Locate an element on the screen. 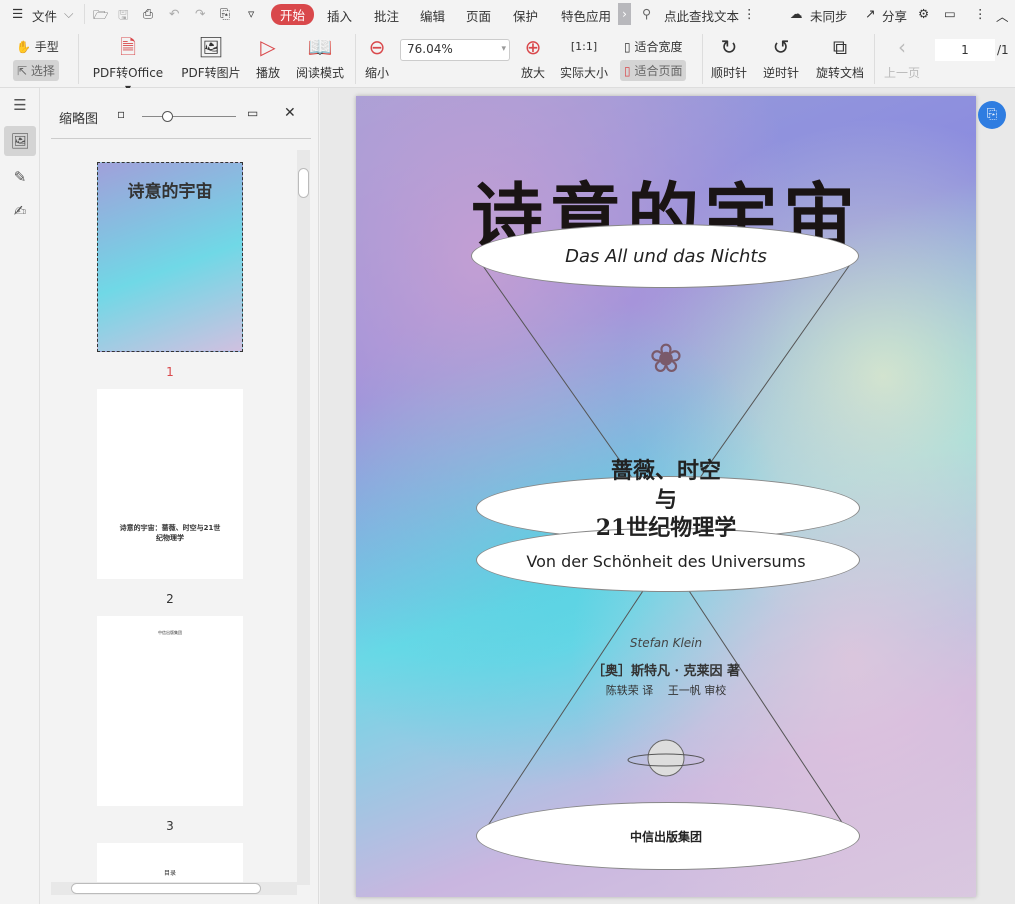 This screenshot has width=1015, height=904. image-icon: 🖼 is located at coordinates (211, 47).